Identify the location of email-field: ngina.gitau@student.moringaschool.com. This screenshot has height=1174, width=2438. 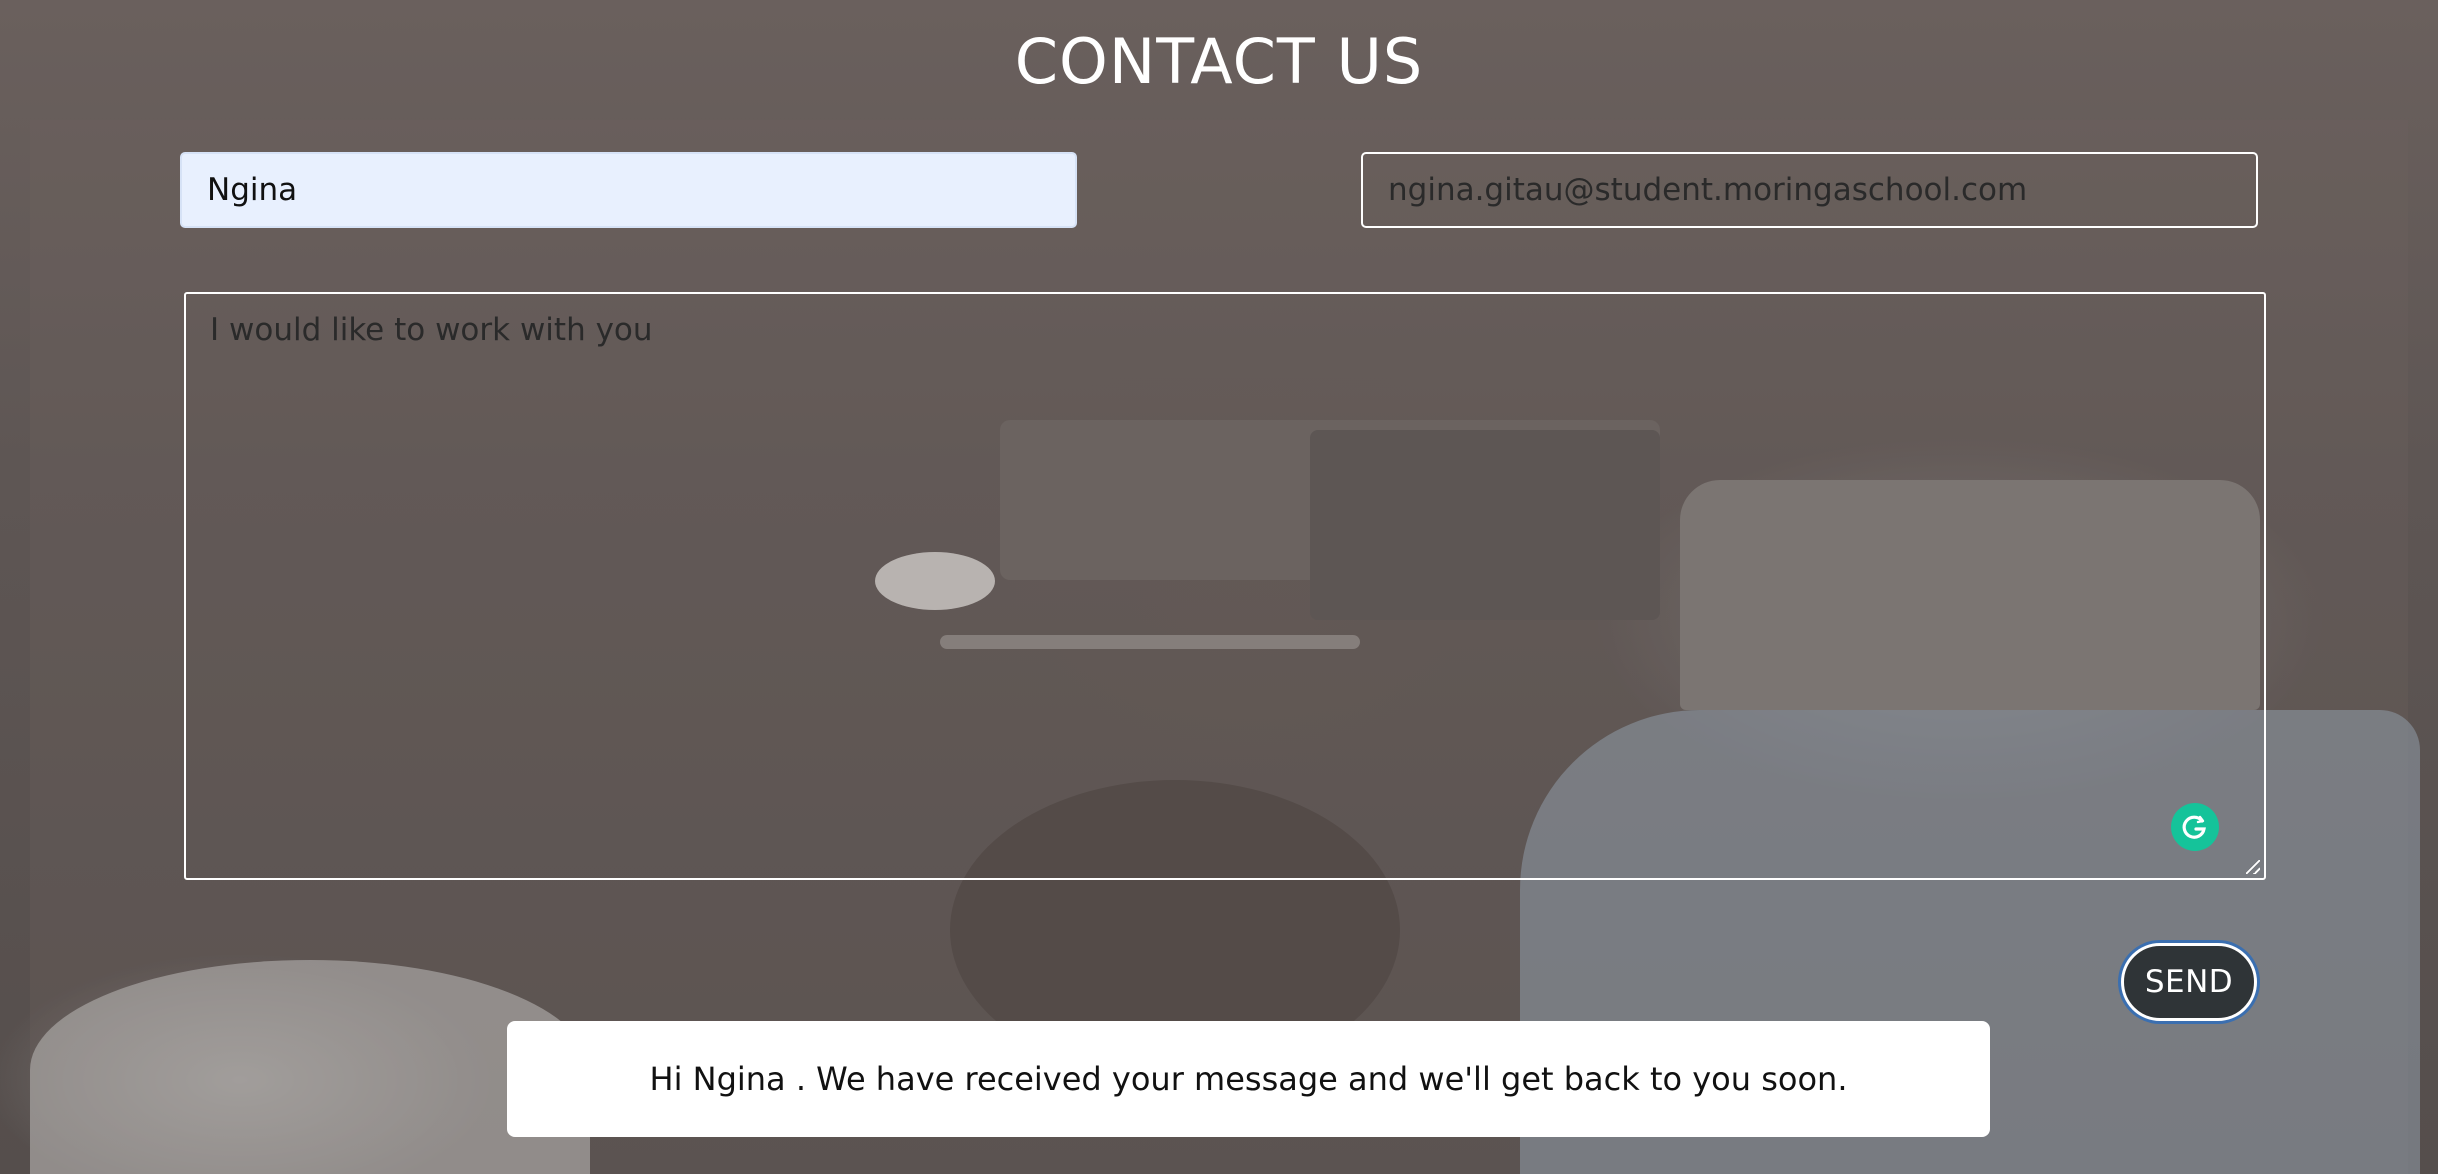
(1809, 190).